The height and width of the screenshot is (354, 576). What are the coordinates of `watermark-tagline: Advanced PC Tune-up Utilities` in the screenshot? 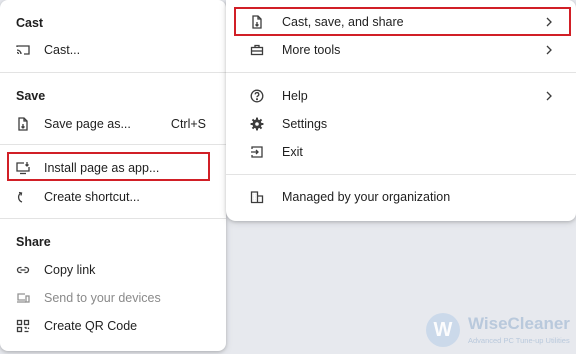 It's located at (519, 340).